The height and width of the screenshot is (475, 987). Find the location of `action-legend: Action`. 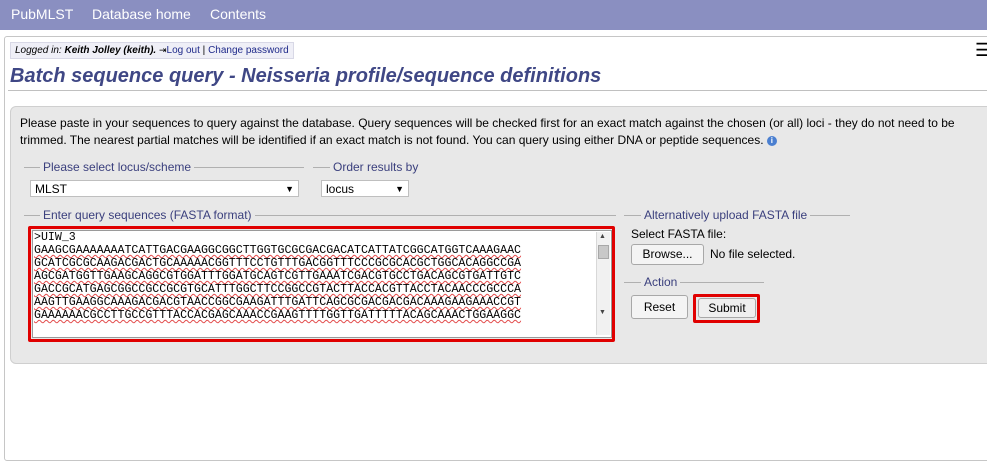

action-legend: Action is located at coordinates (661, 282).